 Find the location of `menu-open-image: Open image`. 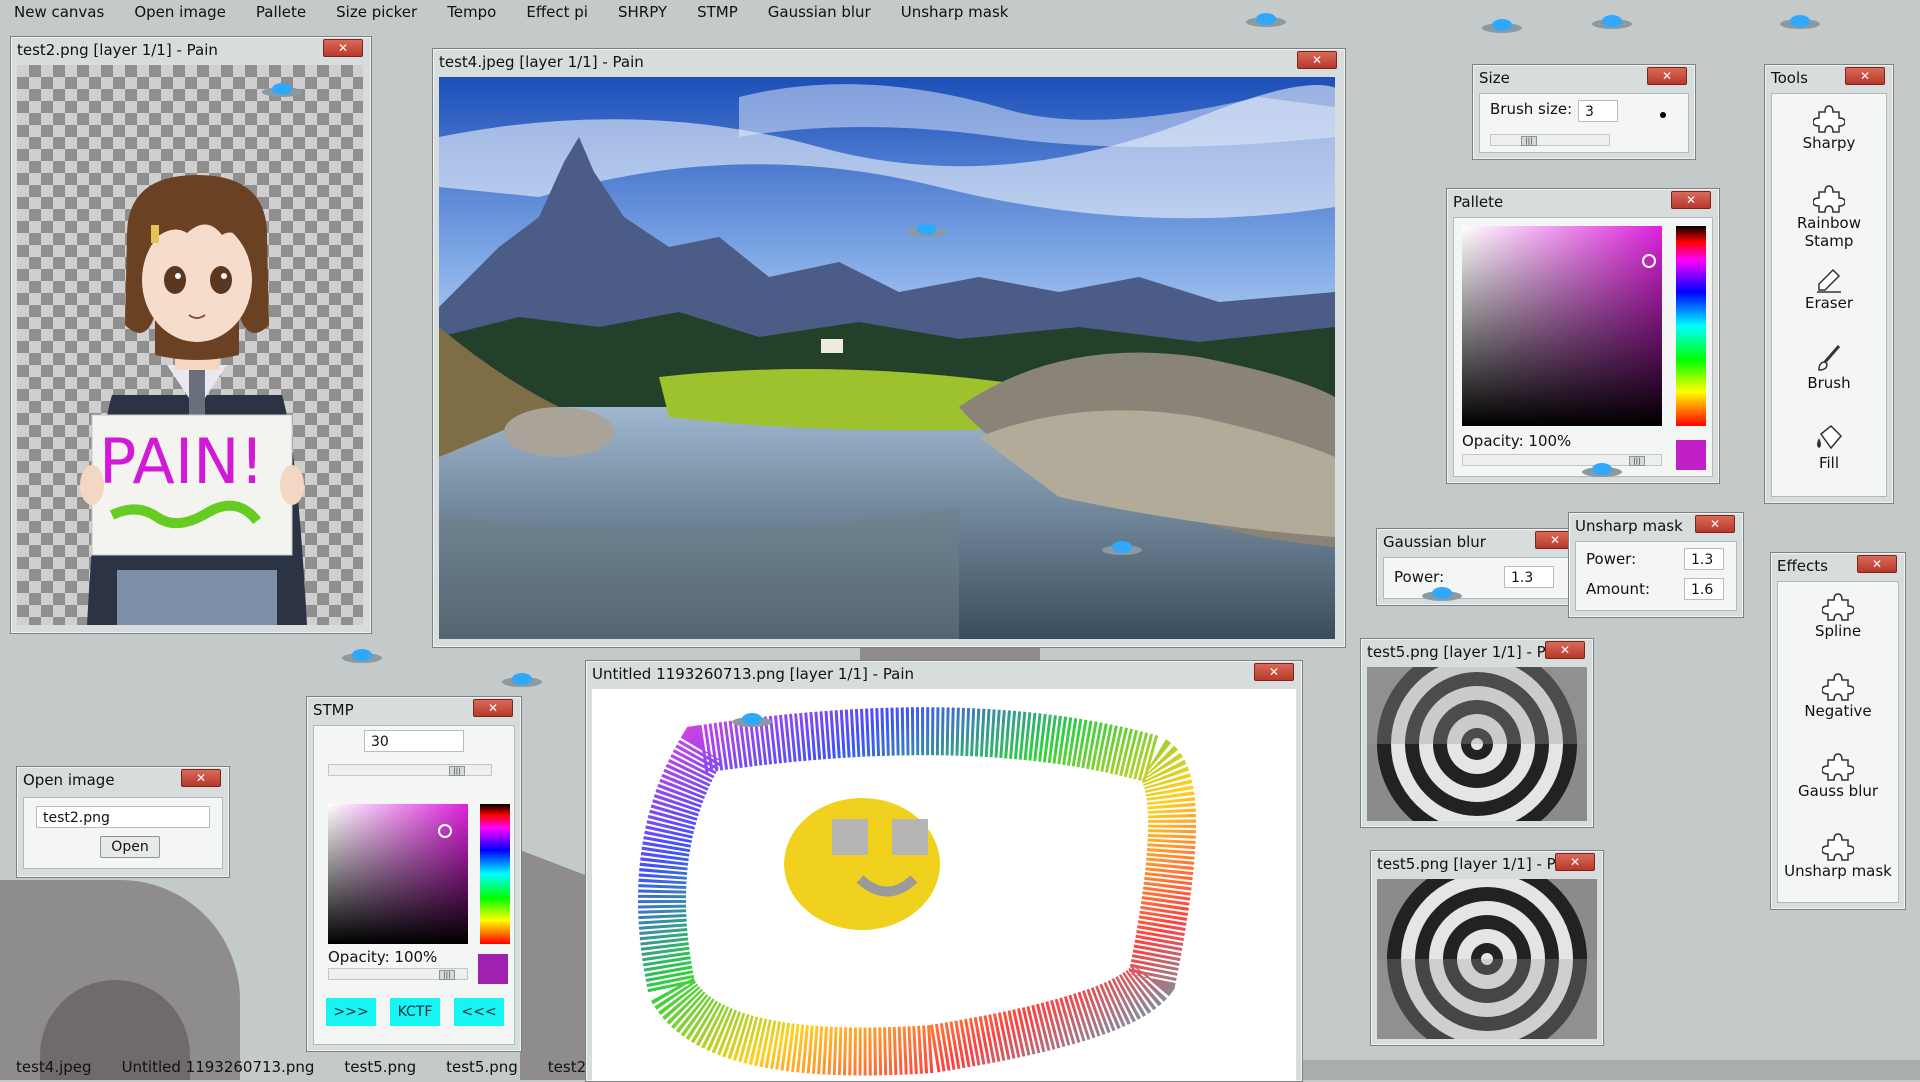

menu-open-image: Open image is located at coordinates (180, 12).